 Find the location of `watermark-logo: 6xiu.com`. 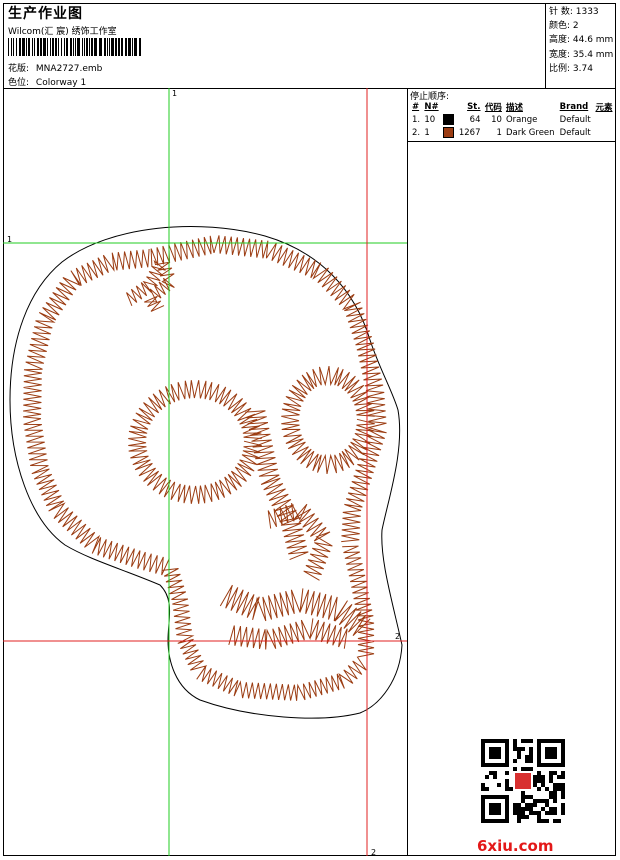

watermark-logo: 6xiu.com is located at coordinates (515, 846).